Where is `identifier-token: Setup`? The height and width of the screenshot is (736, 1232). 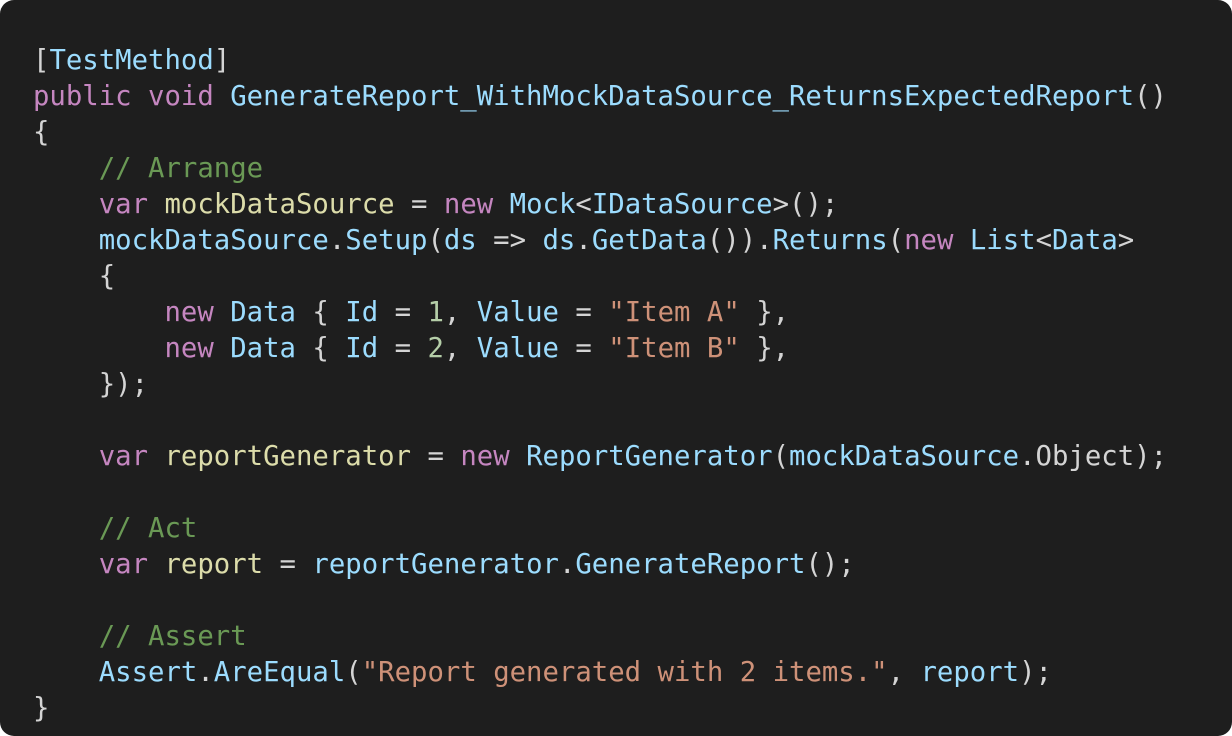 identifier-token: Setup is located at coordinates (386, 240).